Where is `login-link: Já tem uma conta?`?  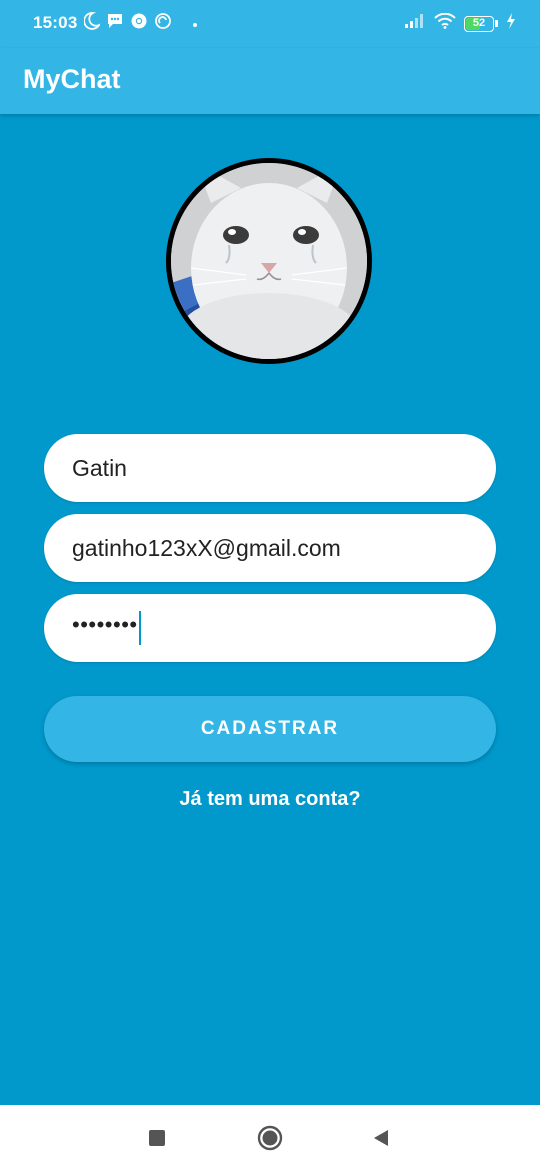
login-link: Já tem uma conta? is located at coordinates (270, 799).